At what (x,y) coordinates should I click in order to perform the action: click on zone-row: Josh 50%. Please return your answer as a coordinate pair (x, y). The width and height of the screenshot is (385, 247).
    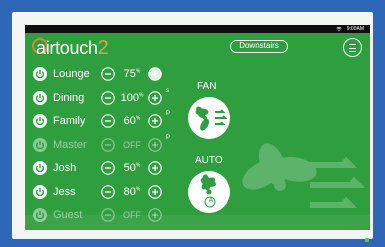
    Looking at the image, I should click on (110, 168).